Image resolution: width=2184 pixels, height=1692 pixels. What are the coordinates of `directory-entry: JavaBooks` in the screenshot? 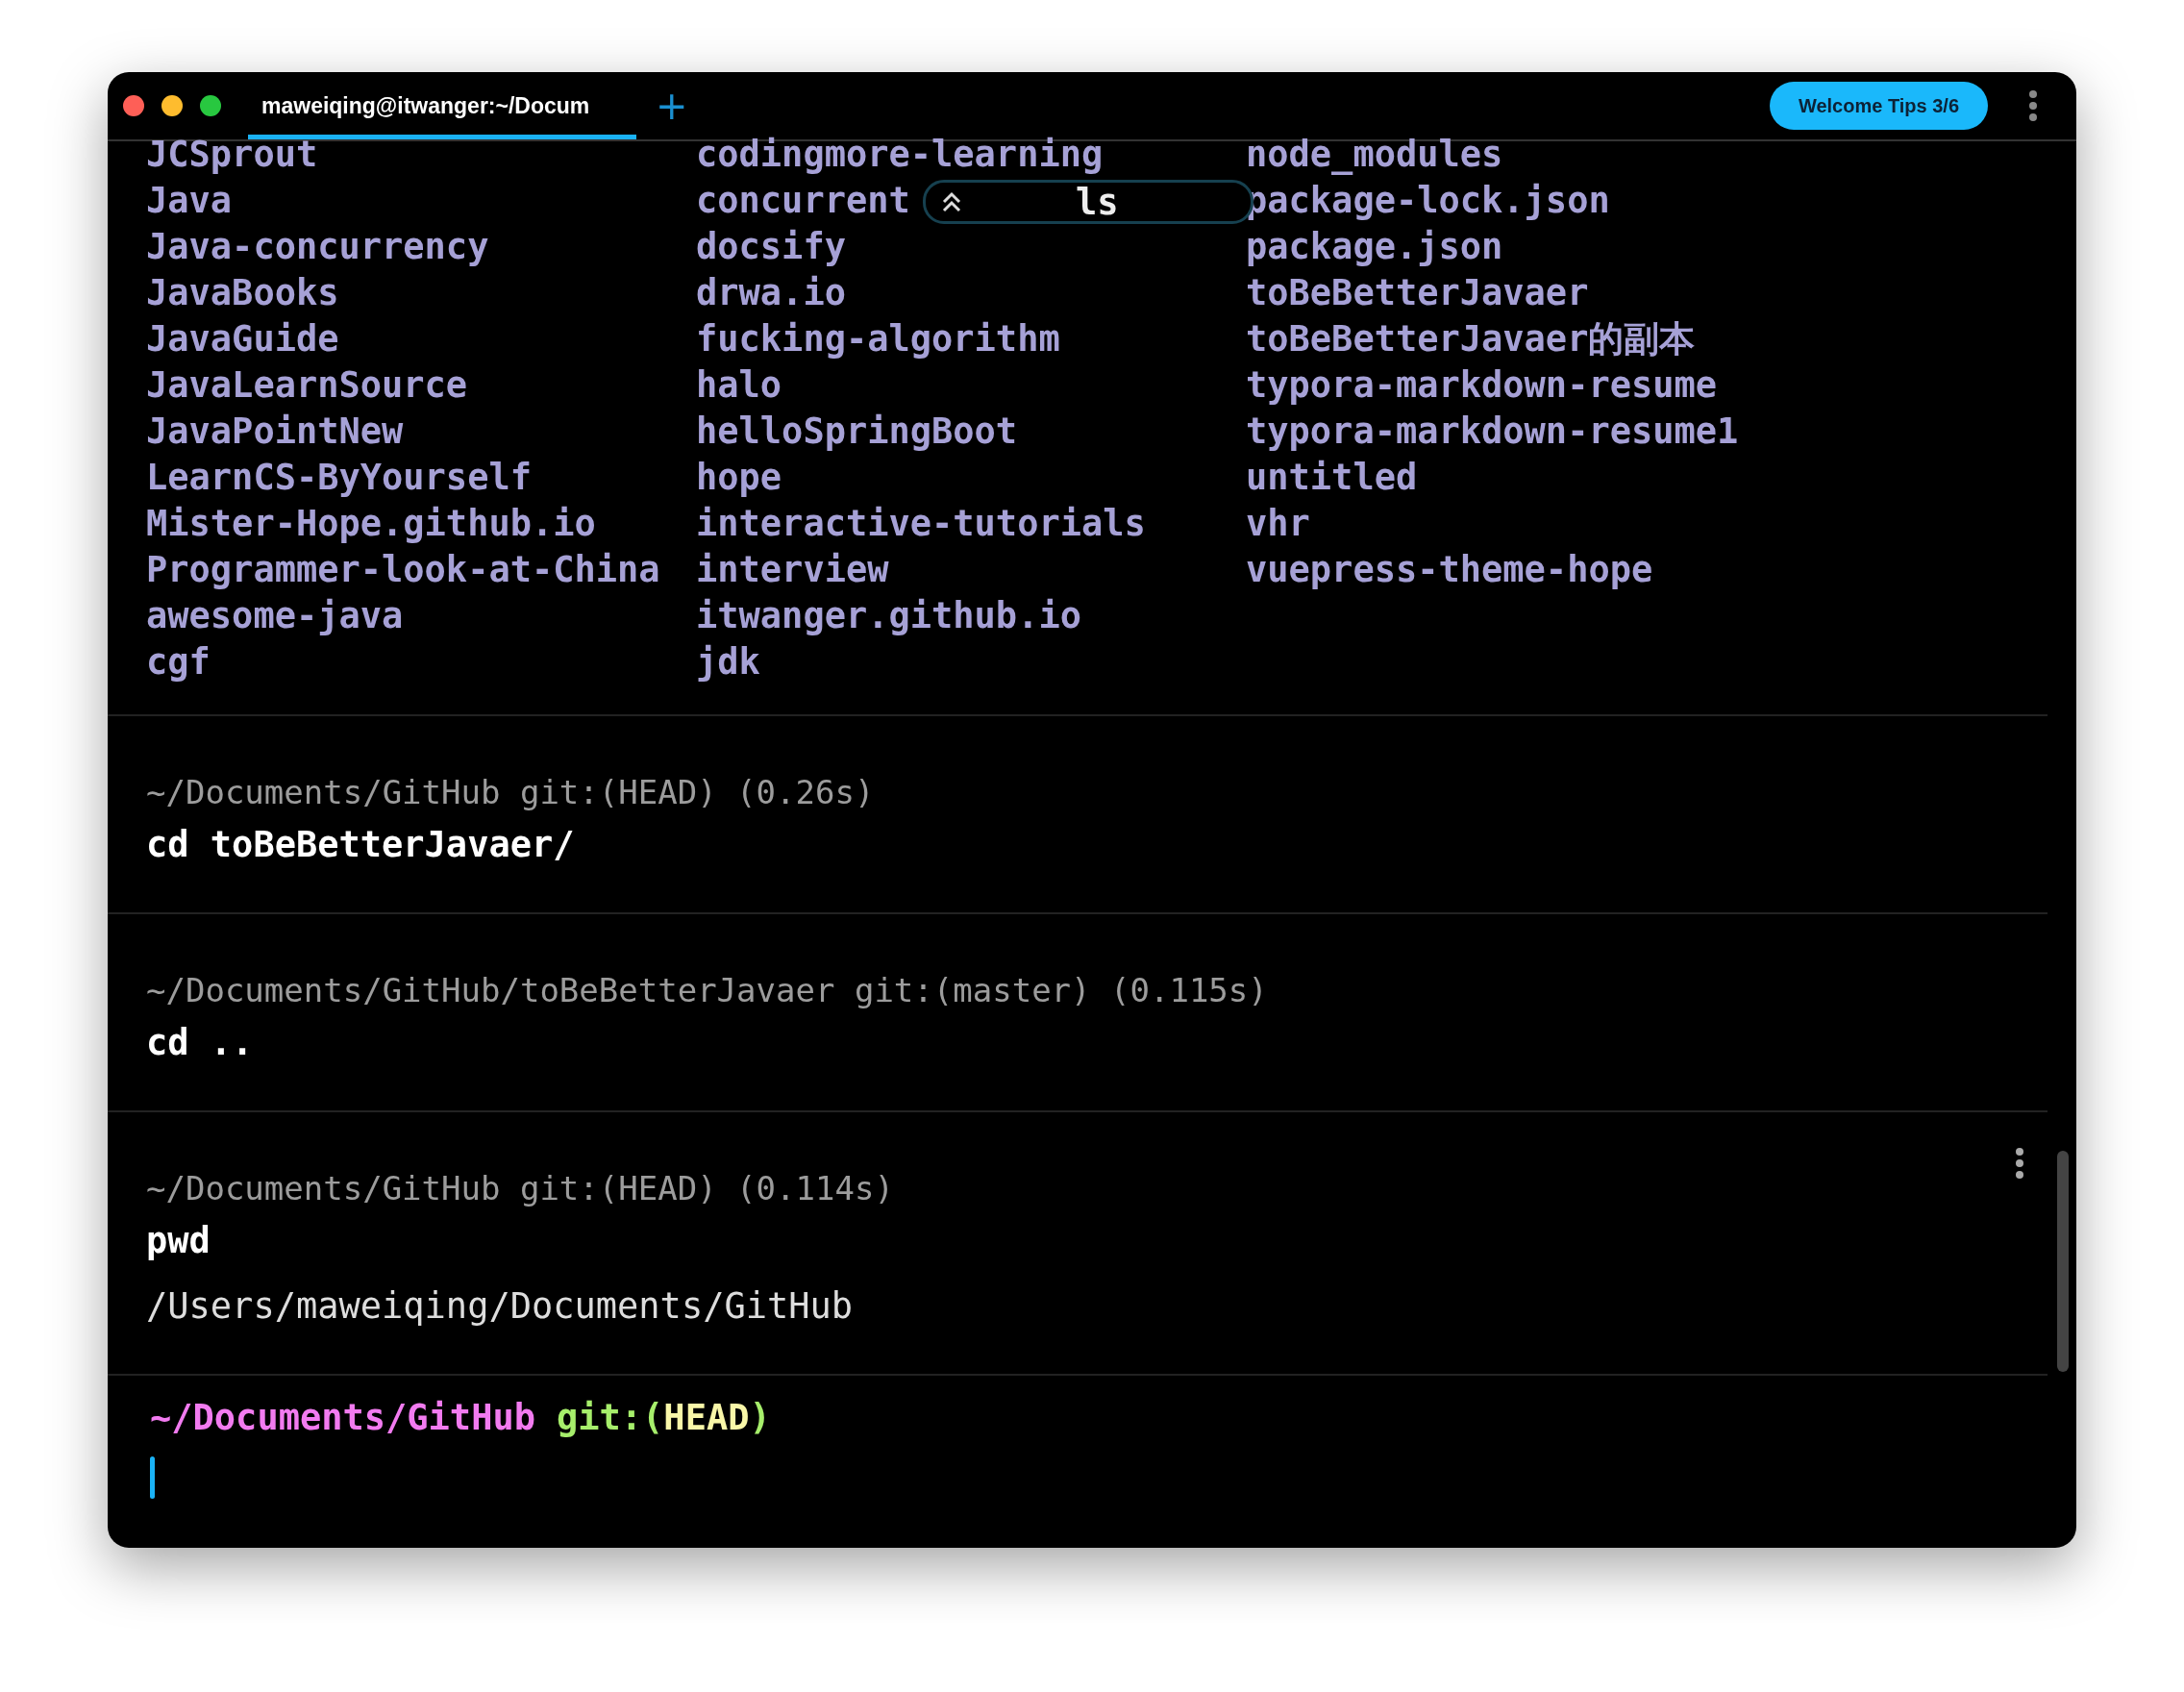 It's located at (243, 293).